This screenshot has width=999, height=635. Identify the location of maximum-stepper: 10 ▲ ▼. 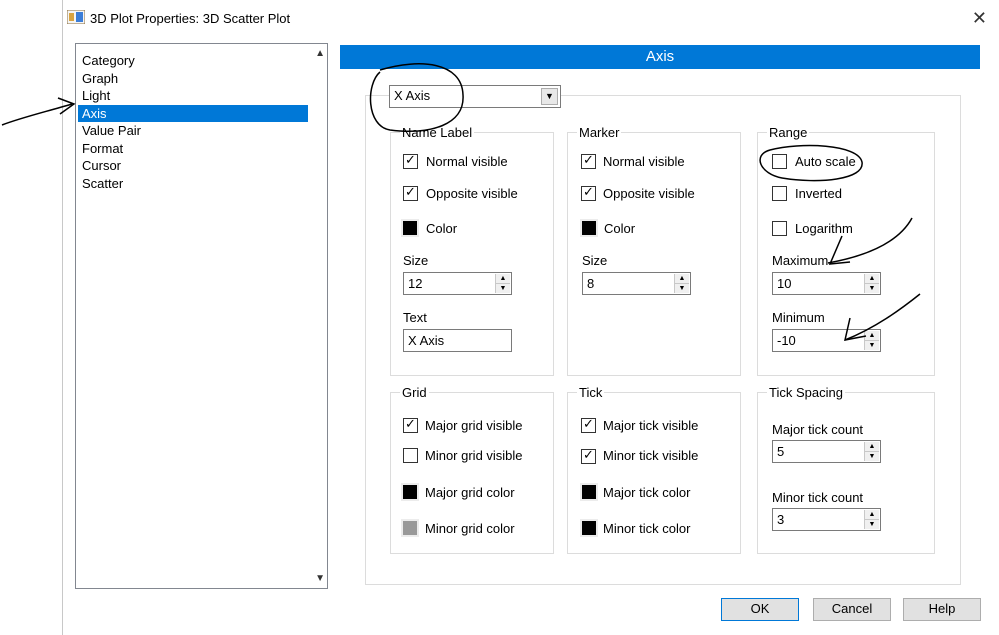
(826, 283).